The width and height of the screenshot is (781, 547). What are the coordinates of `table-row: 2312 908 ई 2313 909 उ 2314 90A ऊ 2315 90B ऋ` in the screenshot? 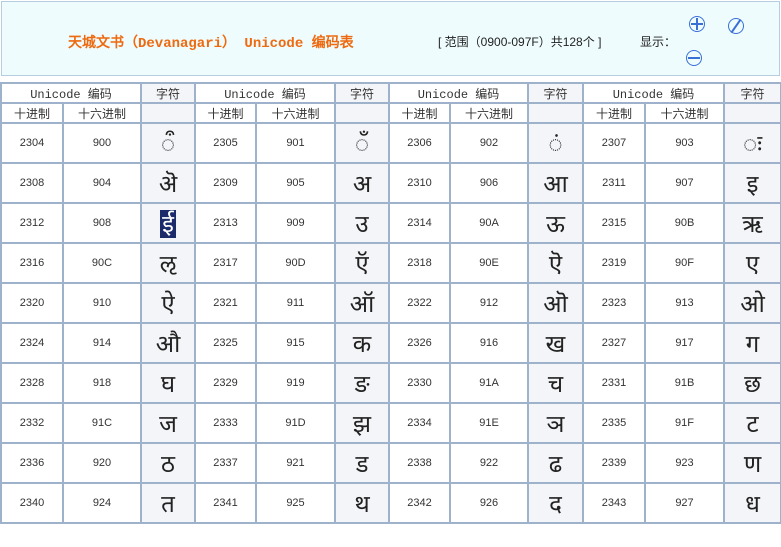 It's located at (390, 223).